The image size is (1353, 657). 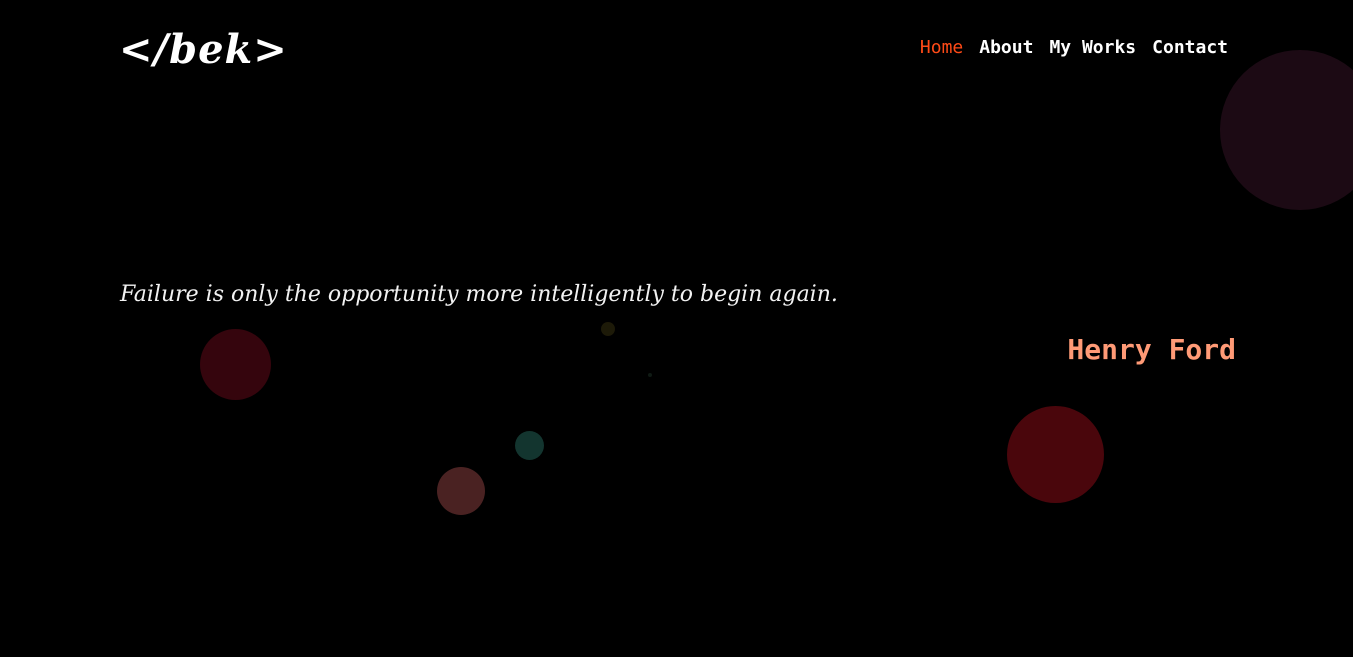 What do you see at coordinates (941, 48) in the screenshot?
I see `nav-link-home: Home` at bounding box center [941, 48].